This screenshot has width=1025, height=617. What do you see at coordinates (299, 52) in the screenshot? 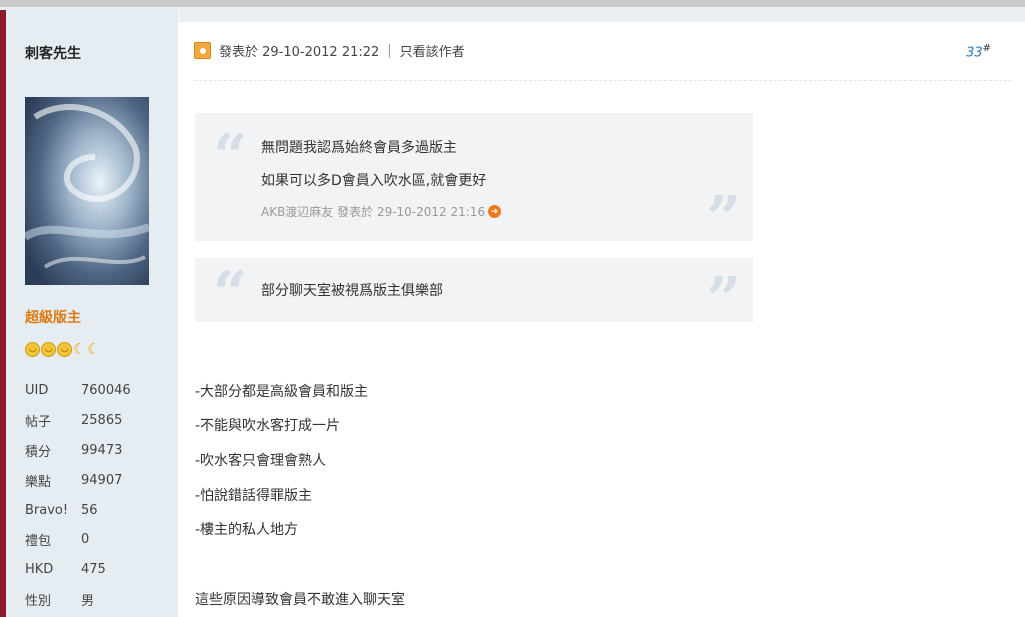
I see `post-timestamp: 發表於 29-10-2012 21:22` at bounding box center [299, 52].